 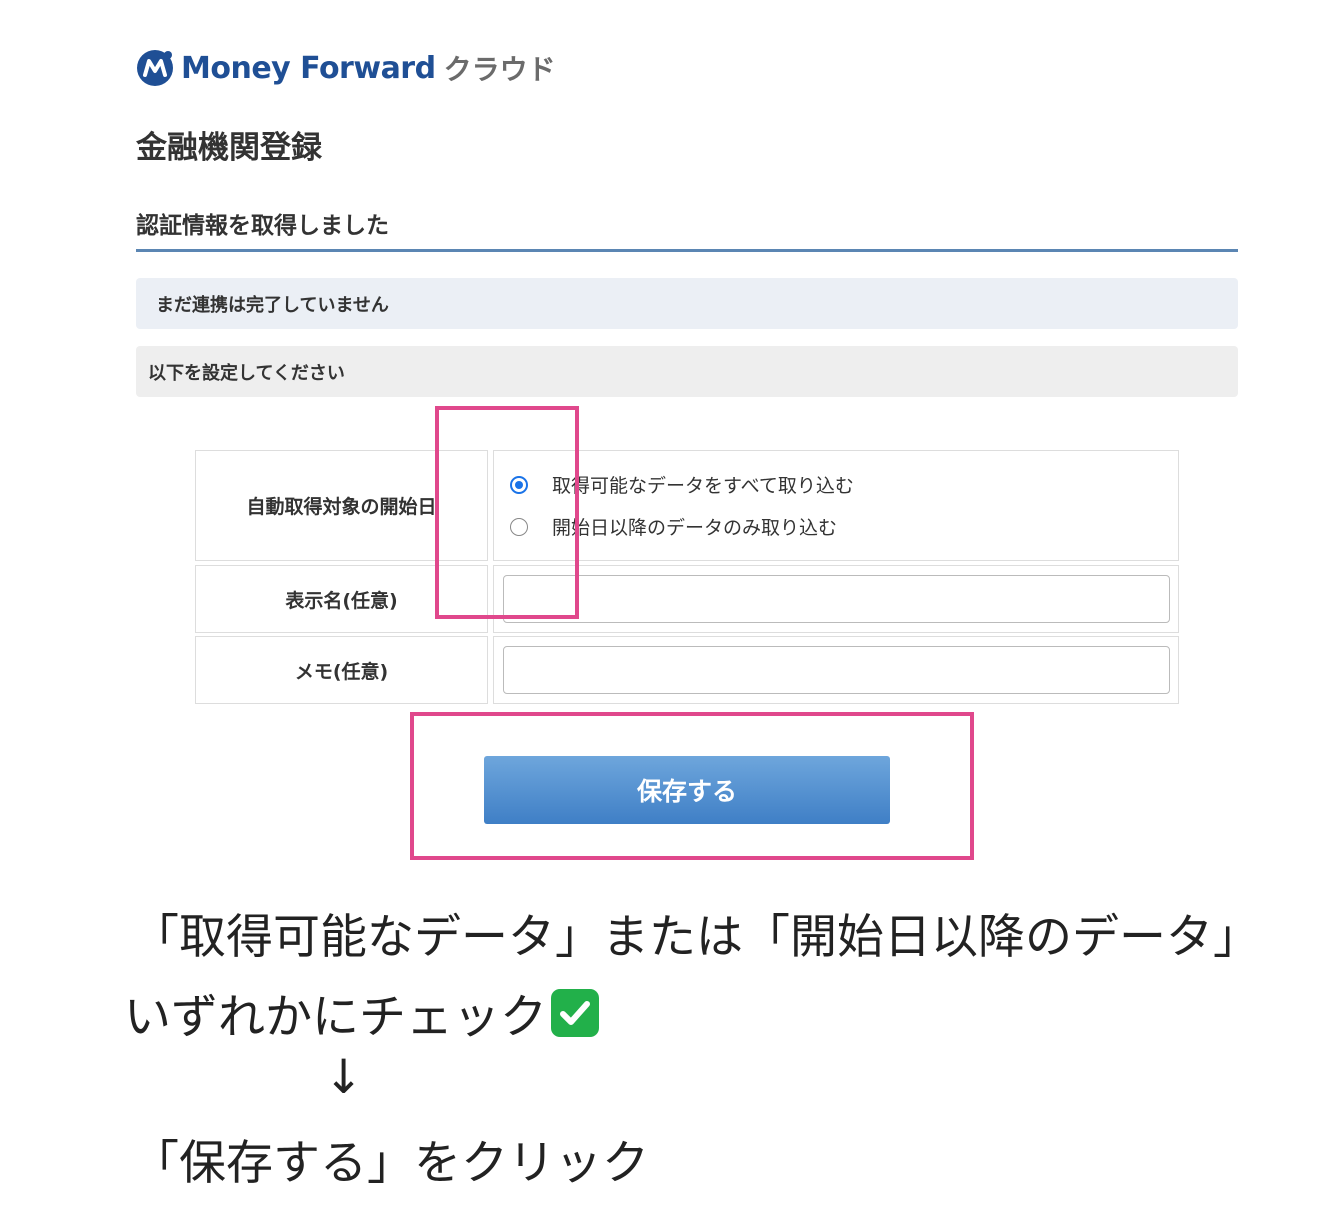 What do you see at coordinates (246, 373) in the screenshot?
I see `notice-please-set-text: 以下を設定してください` at bounding box center [246, 373].